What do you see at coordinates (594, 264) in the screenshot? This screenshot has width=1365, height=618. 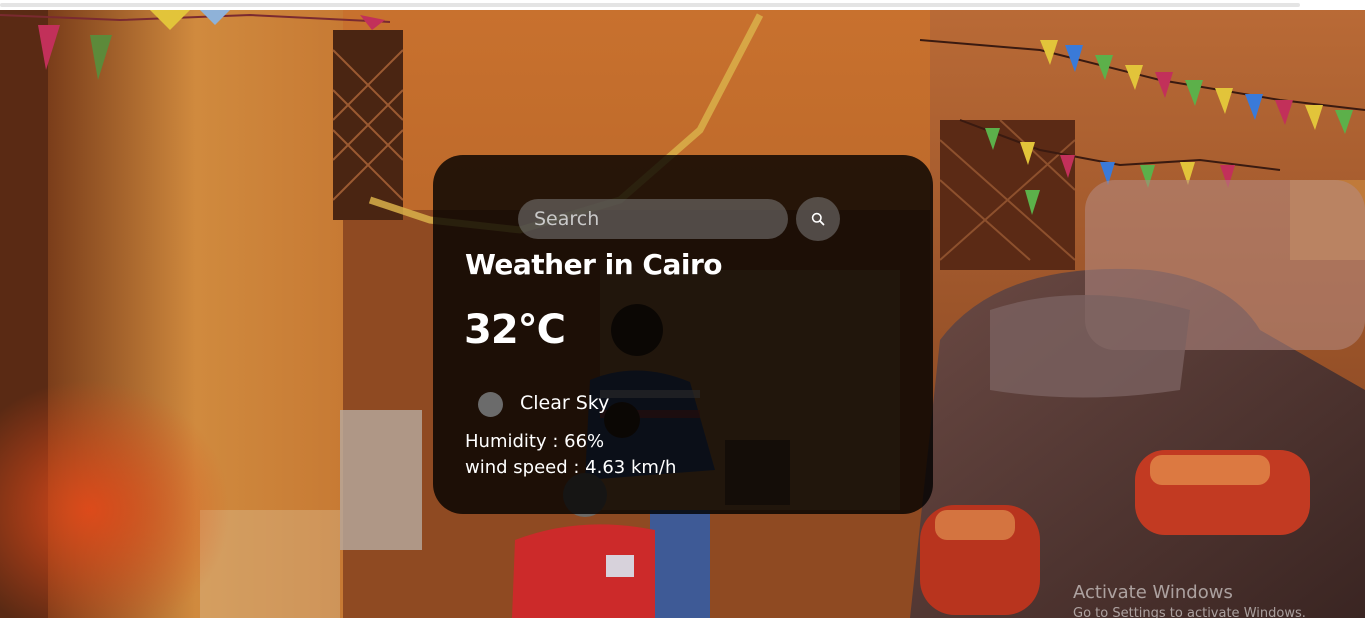 I see `city-title: Weather in Cairo` at bounding box center [594, 264].